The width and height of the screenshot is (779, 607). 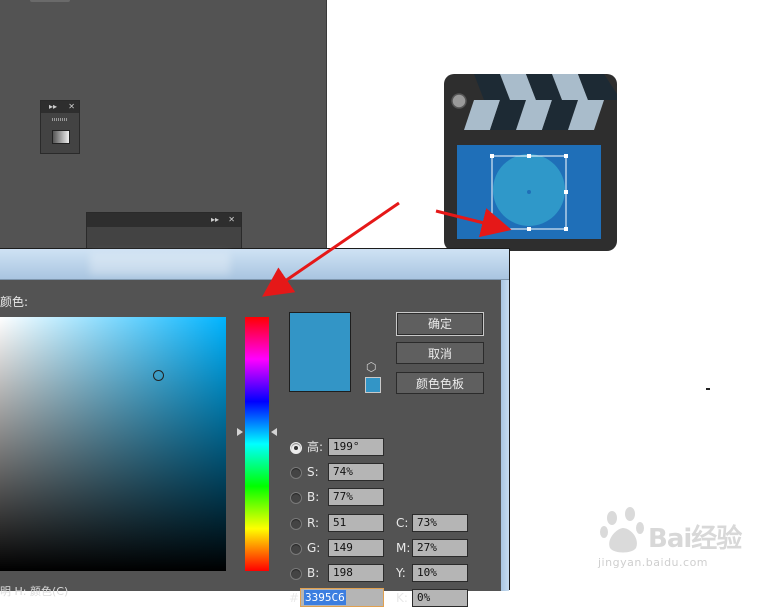 What do you see at coordinates (708, 389) in the screenshot?
I see `stray-mark` at bounding box center [708, 389].